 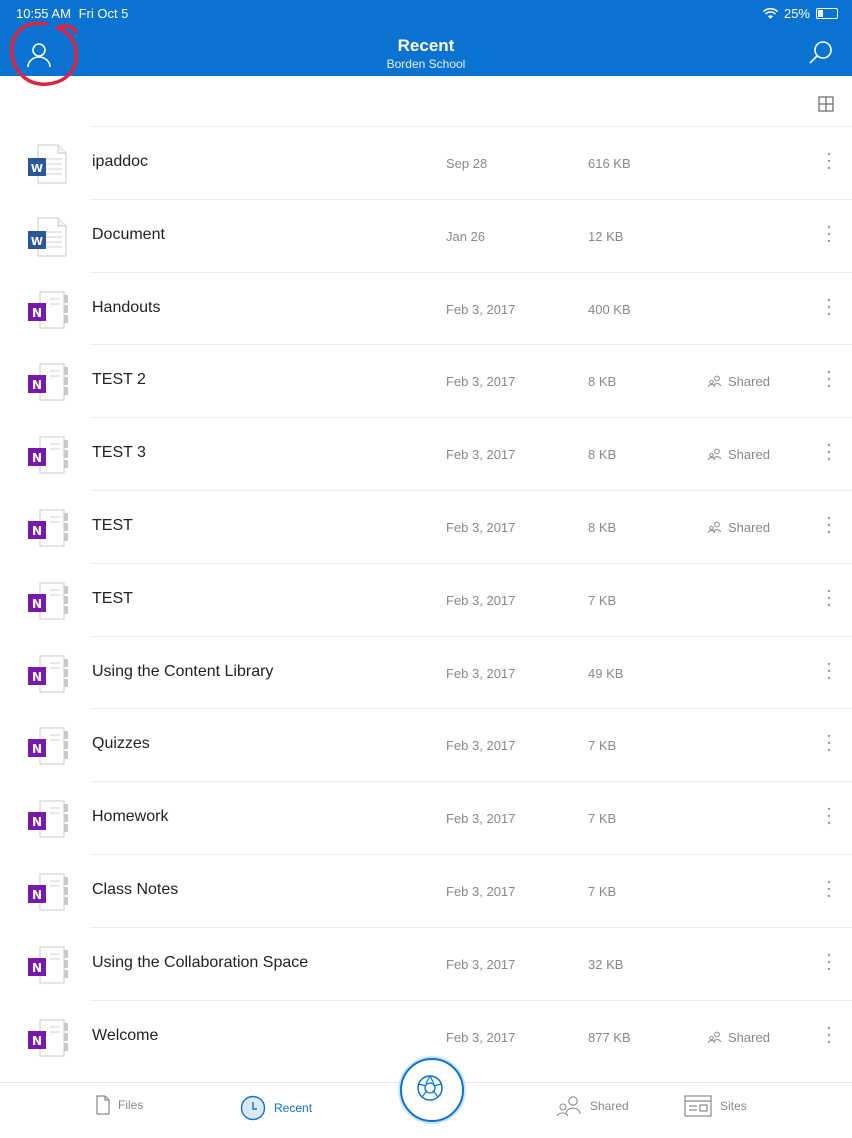 What do you see at coordinates (47, 164) in the screenshot?
I see `word-doc-icon: W` at bounding box center [47, 164].